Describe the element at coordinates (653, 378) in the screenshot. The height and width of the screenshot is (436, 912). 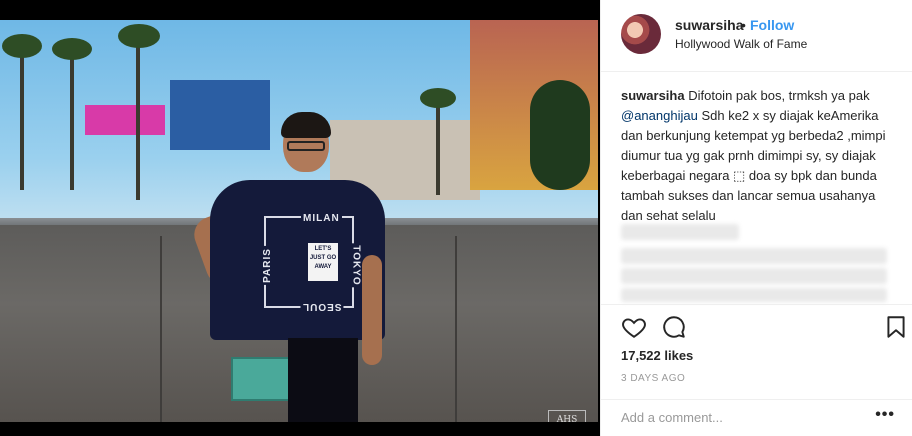
I see `post-timestamp: 3 DAYS AGO` at that location.